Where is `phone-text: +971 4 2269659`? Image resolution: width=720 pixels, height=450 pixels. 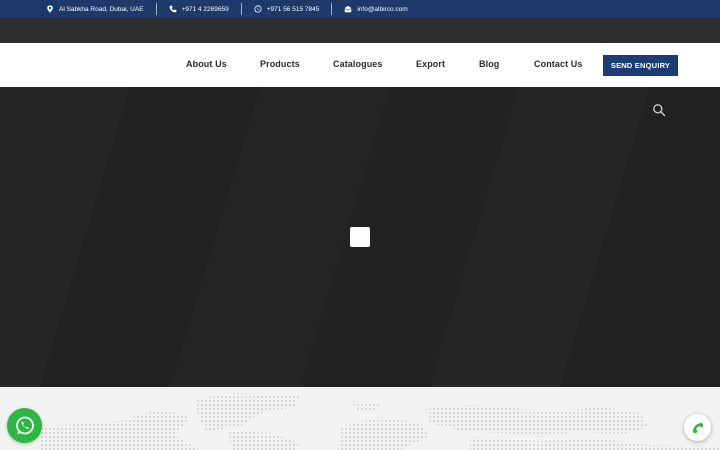 phone-text: +971 4 2269659 is located at coordinates (205, 9).